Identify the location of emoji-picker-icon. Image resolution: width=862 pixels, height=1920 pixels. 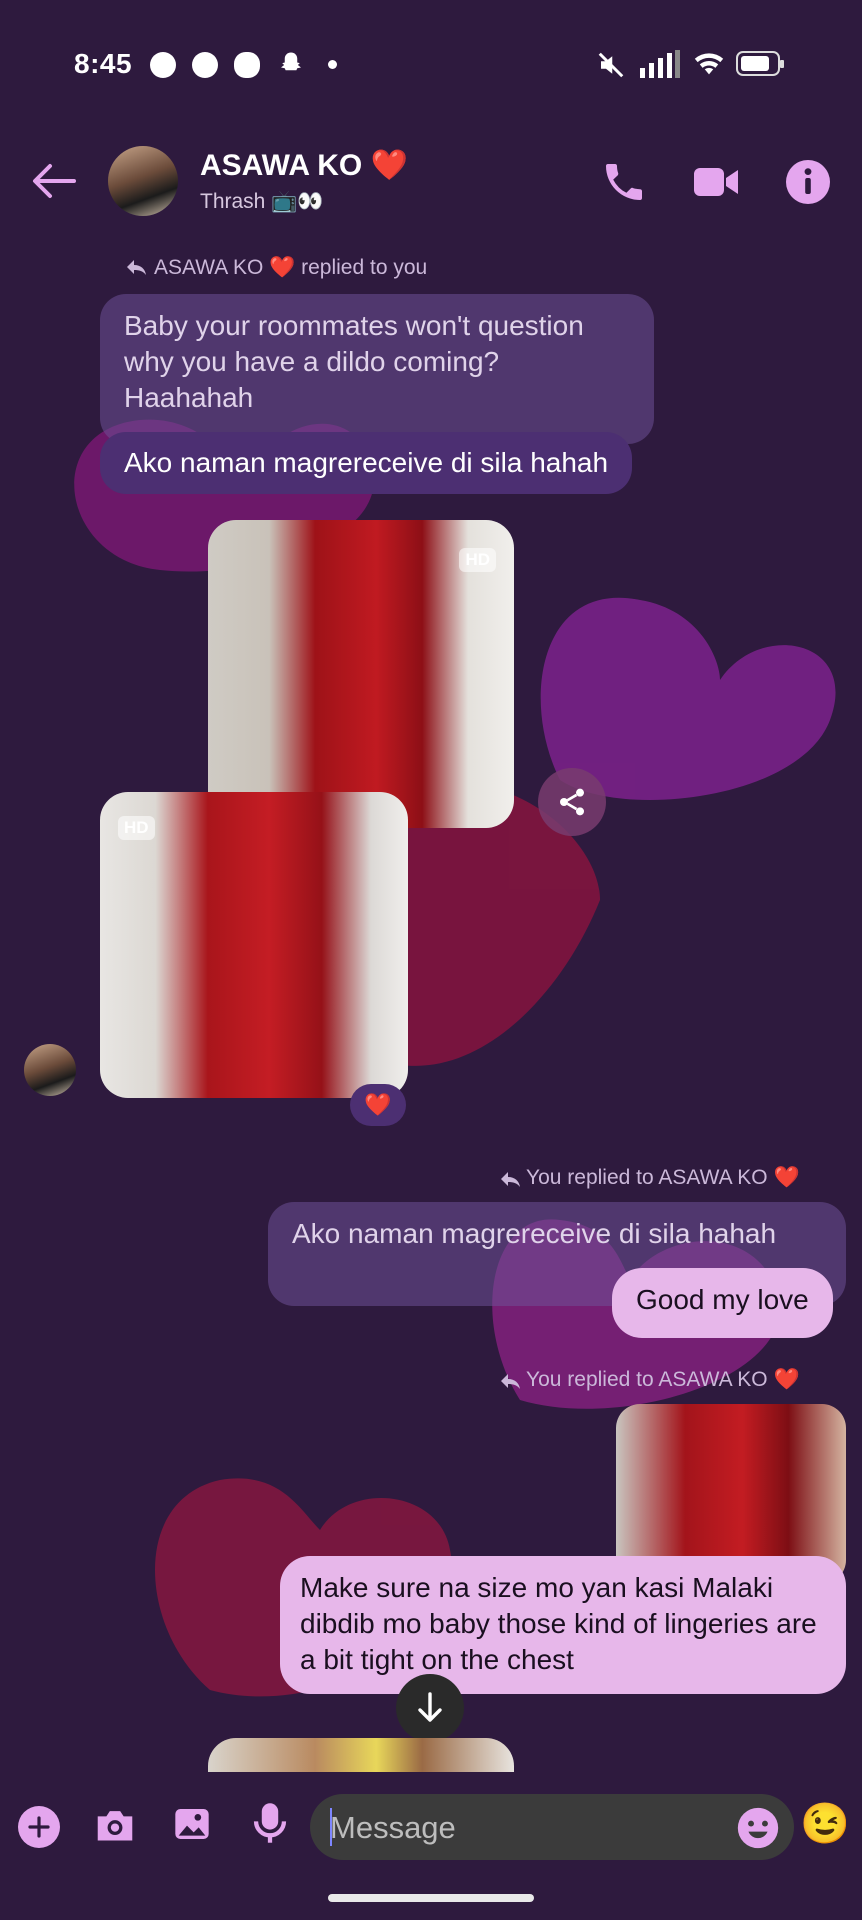
(758, 1828).